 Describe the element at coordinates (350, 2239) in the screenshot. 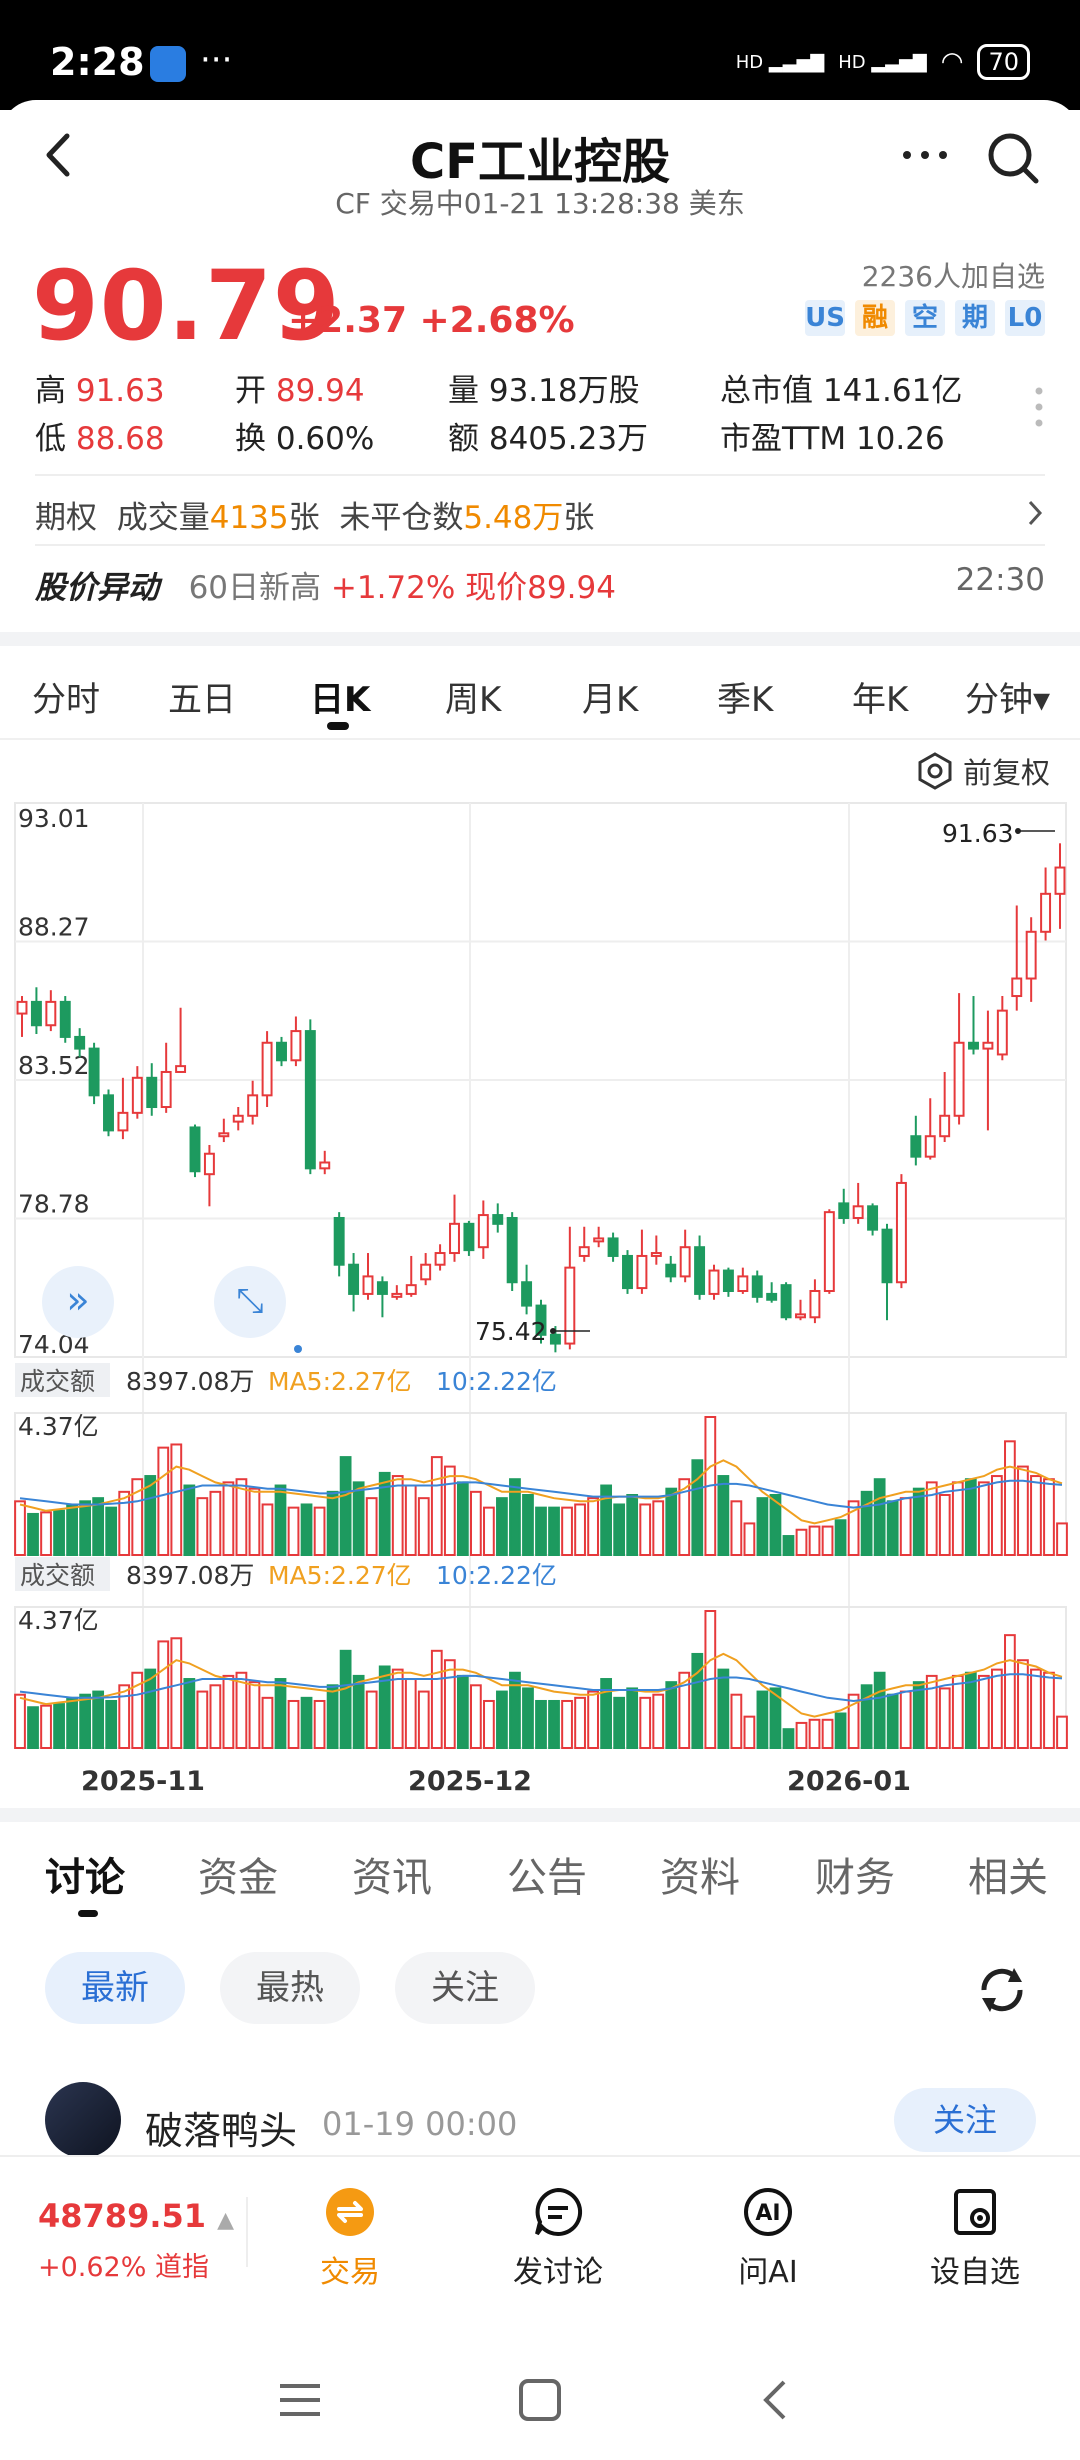

I see `bottom-nav-0: 交易` at that location.